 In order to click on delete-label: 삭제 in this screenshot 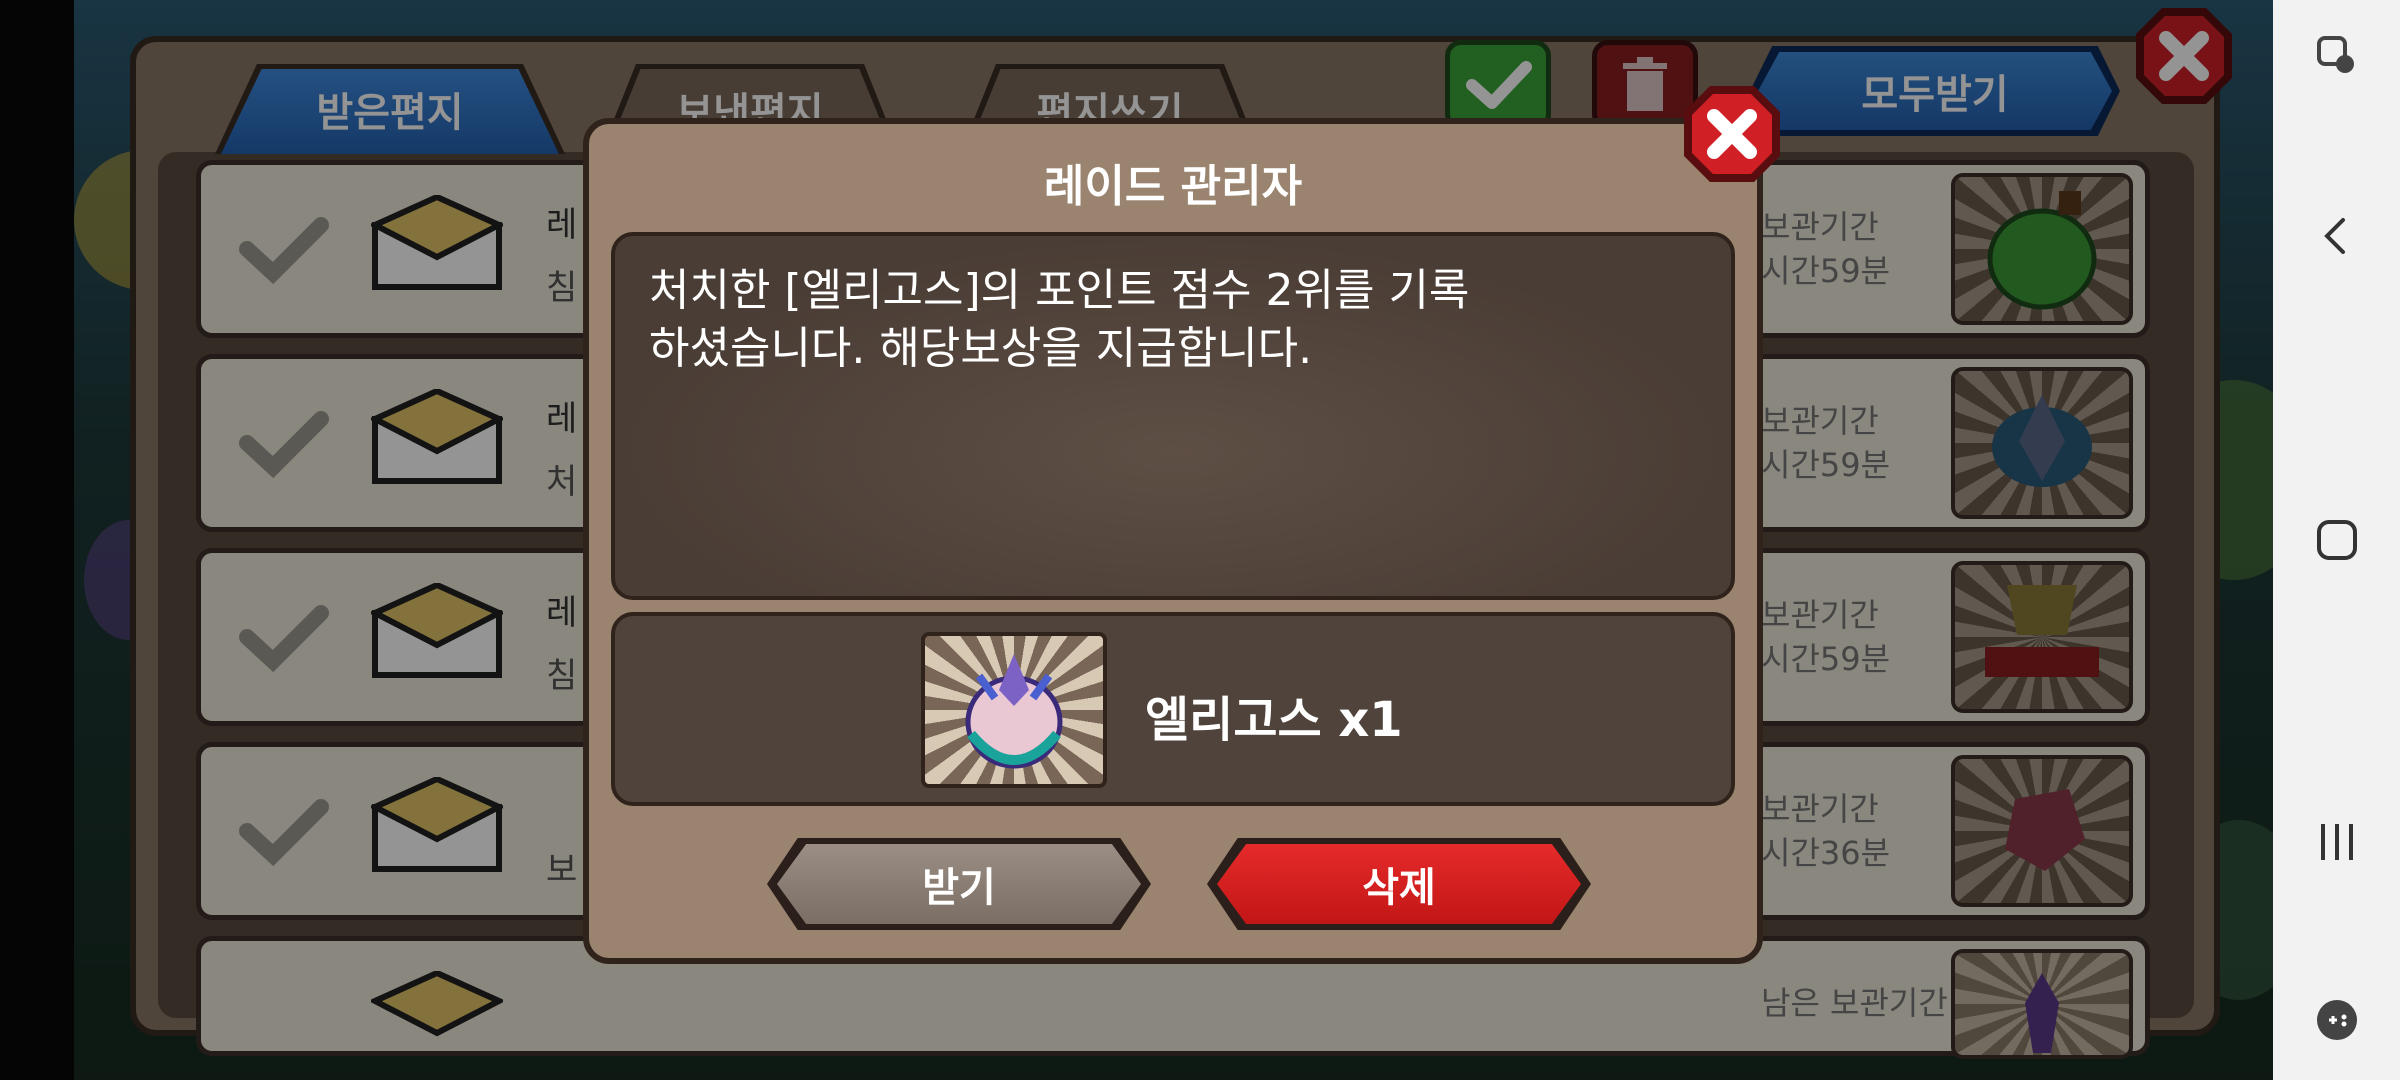, I will do `click(1399, 888)`.